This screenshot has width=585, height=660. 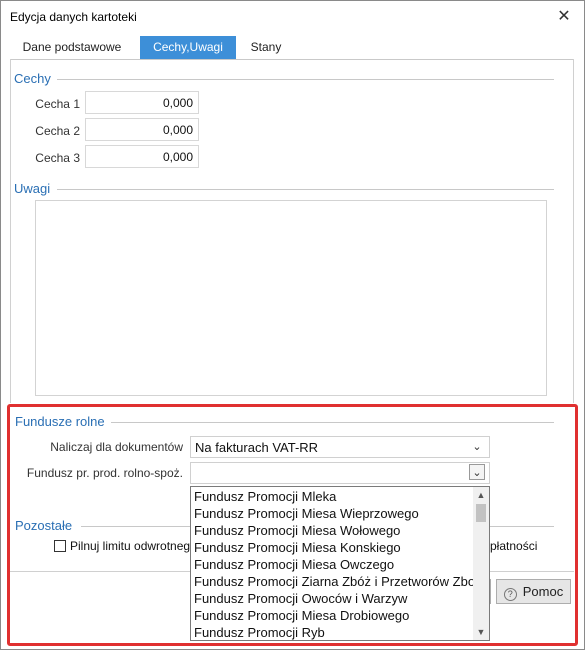 What do you see at coordinates (292, 16) in the screenshot?
I see `title-bar: Edycja danych kartoteki ✕` at bounding box center [292, 16].